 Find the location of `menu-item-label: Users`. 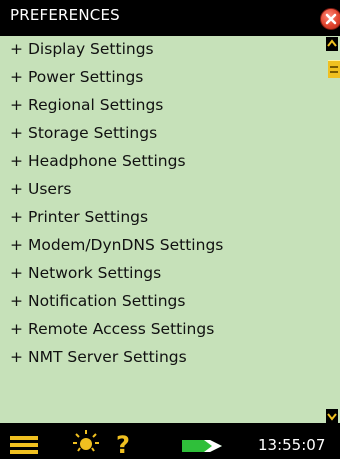

menu-item-label: Users is located at coordinates (50, 189).